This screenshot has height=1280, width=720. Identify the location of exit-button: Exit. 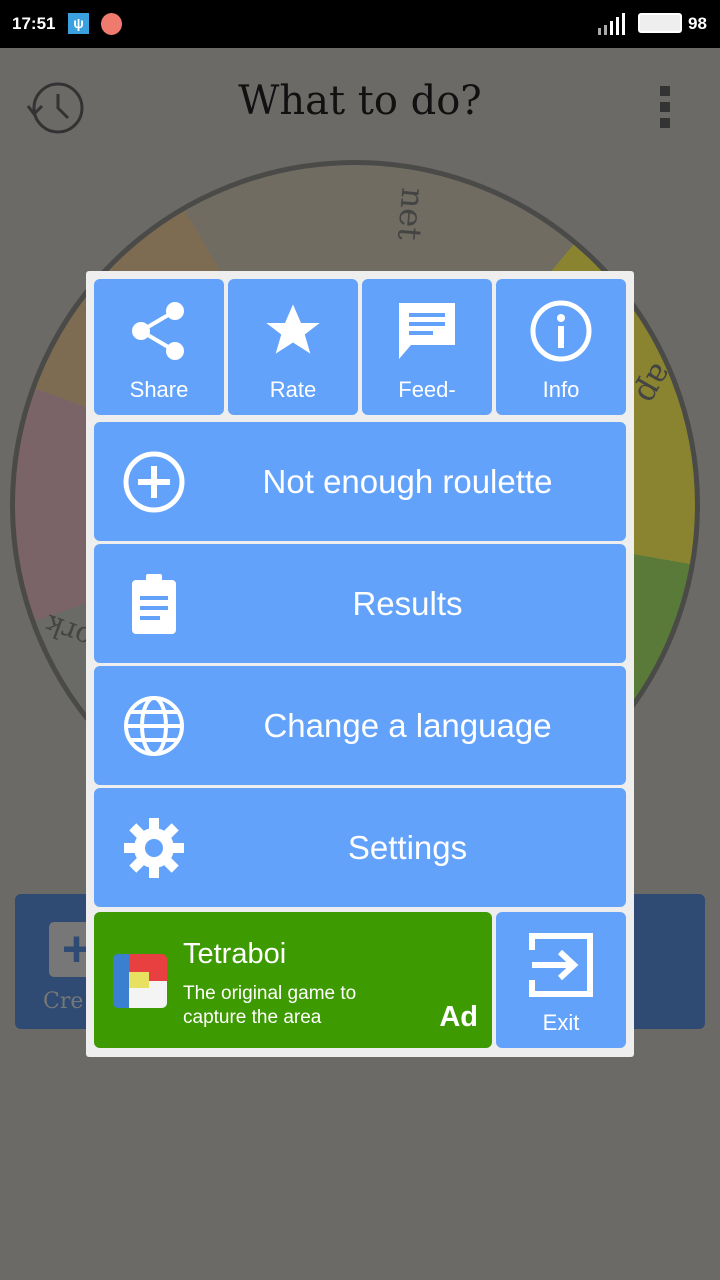
(561, 980).